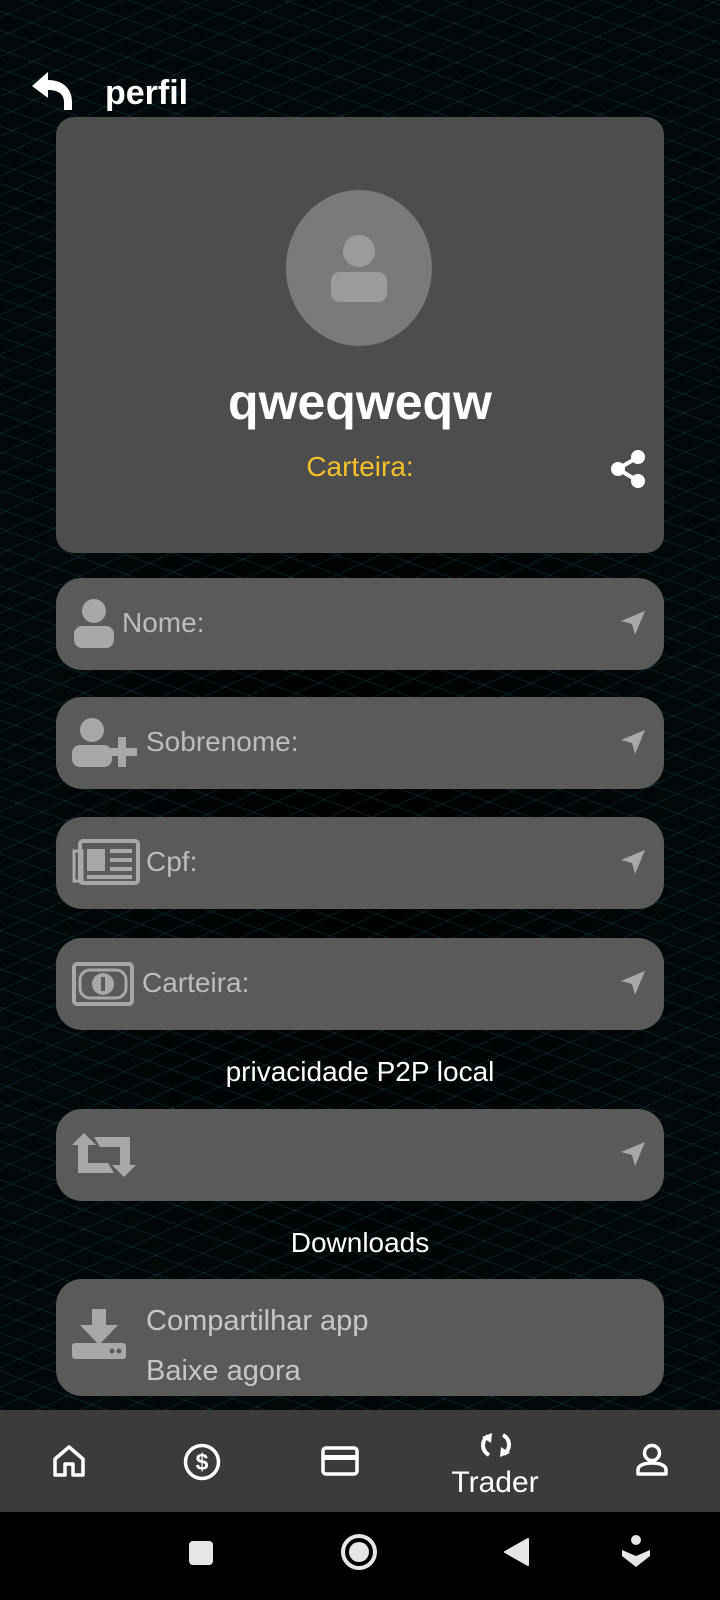 Image resolution: width=720 pixels, height=1600 pixels. Describe the element at coordinates (360, 92) in the screenshot. I see `header: perfil` at that location.